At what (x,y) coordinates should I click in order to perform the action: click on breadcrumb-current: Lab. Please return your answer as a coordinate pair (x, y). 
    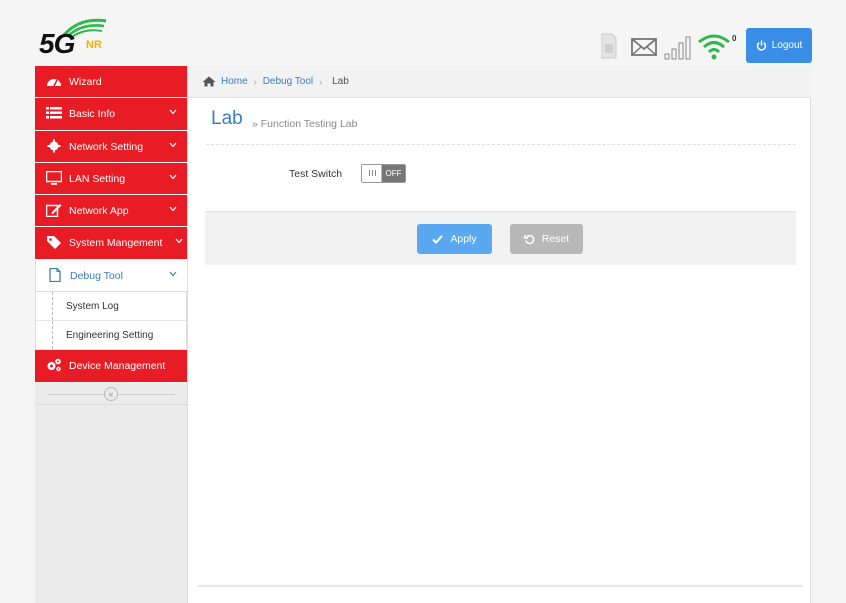
    Looking at the image, I should click on (340, 81).